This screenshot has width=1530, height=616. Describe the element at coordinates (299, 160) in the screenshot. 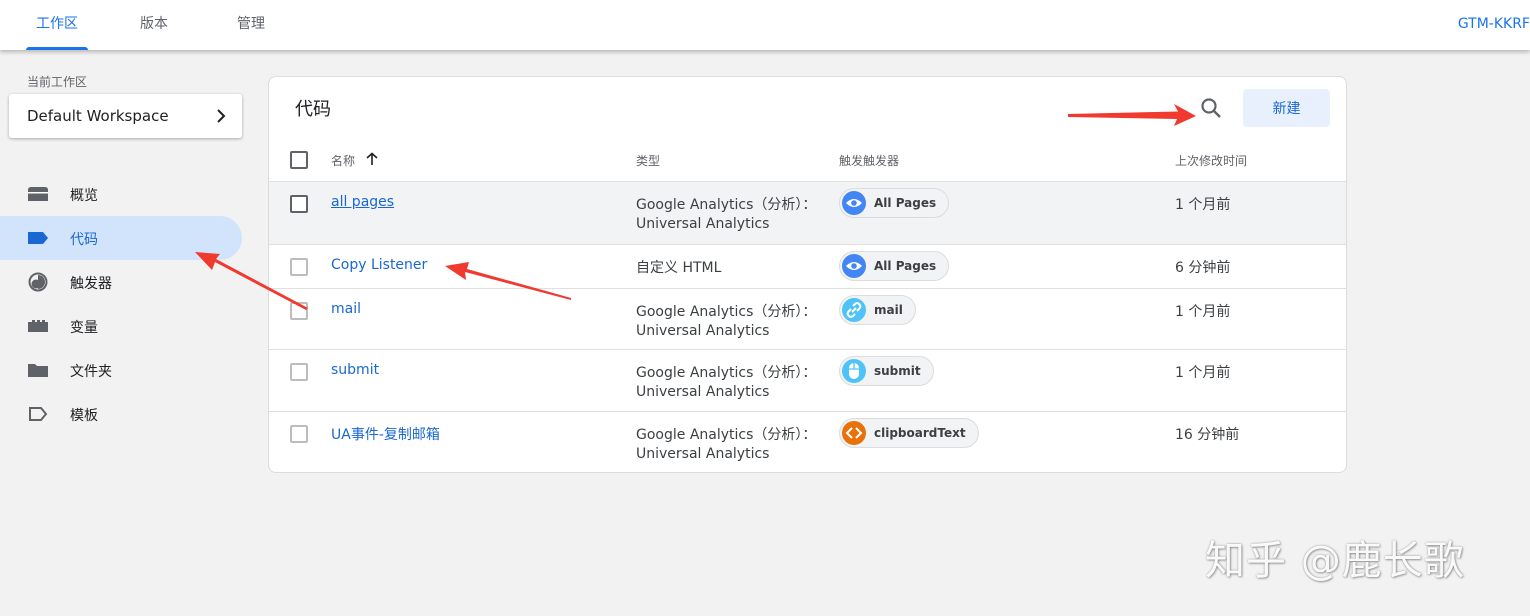

I see `select-all-checkbox` at that location.